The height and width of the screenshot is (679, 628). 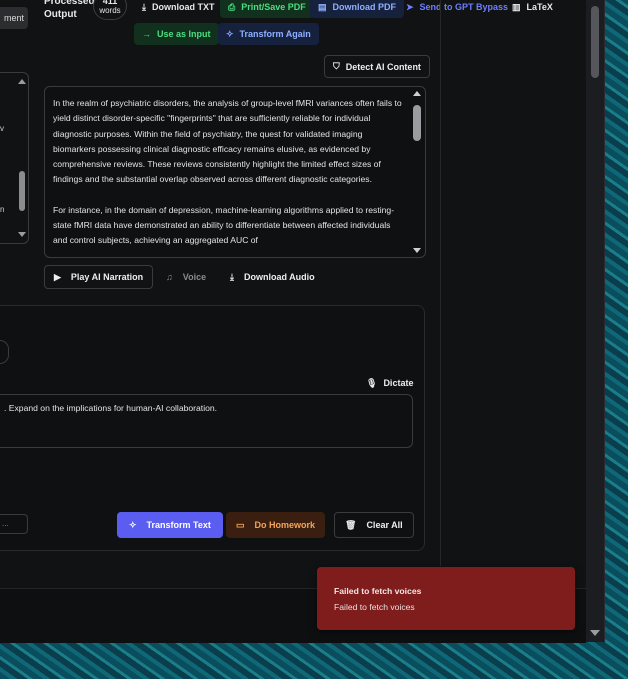 I want to click on detect-ai-content-button: ⛉ Detect AI Content, so click(x=377, y=66).